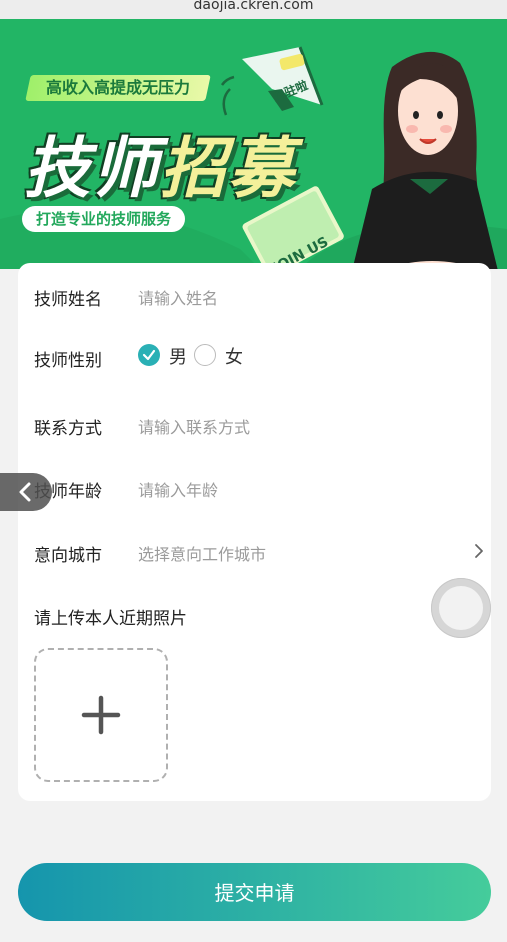 Image resolution: width=507 pixels, height=942 pixels. What do you see at coordinates (479, 551) in the screenshot?
I see `chevron-right-icon` at bounding box center [479, 551].